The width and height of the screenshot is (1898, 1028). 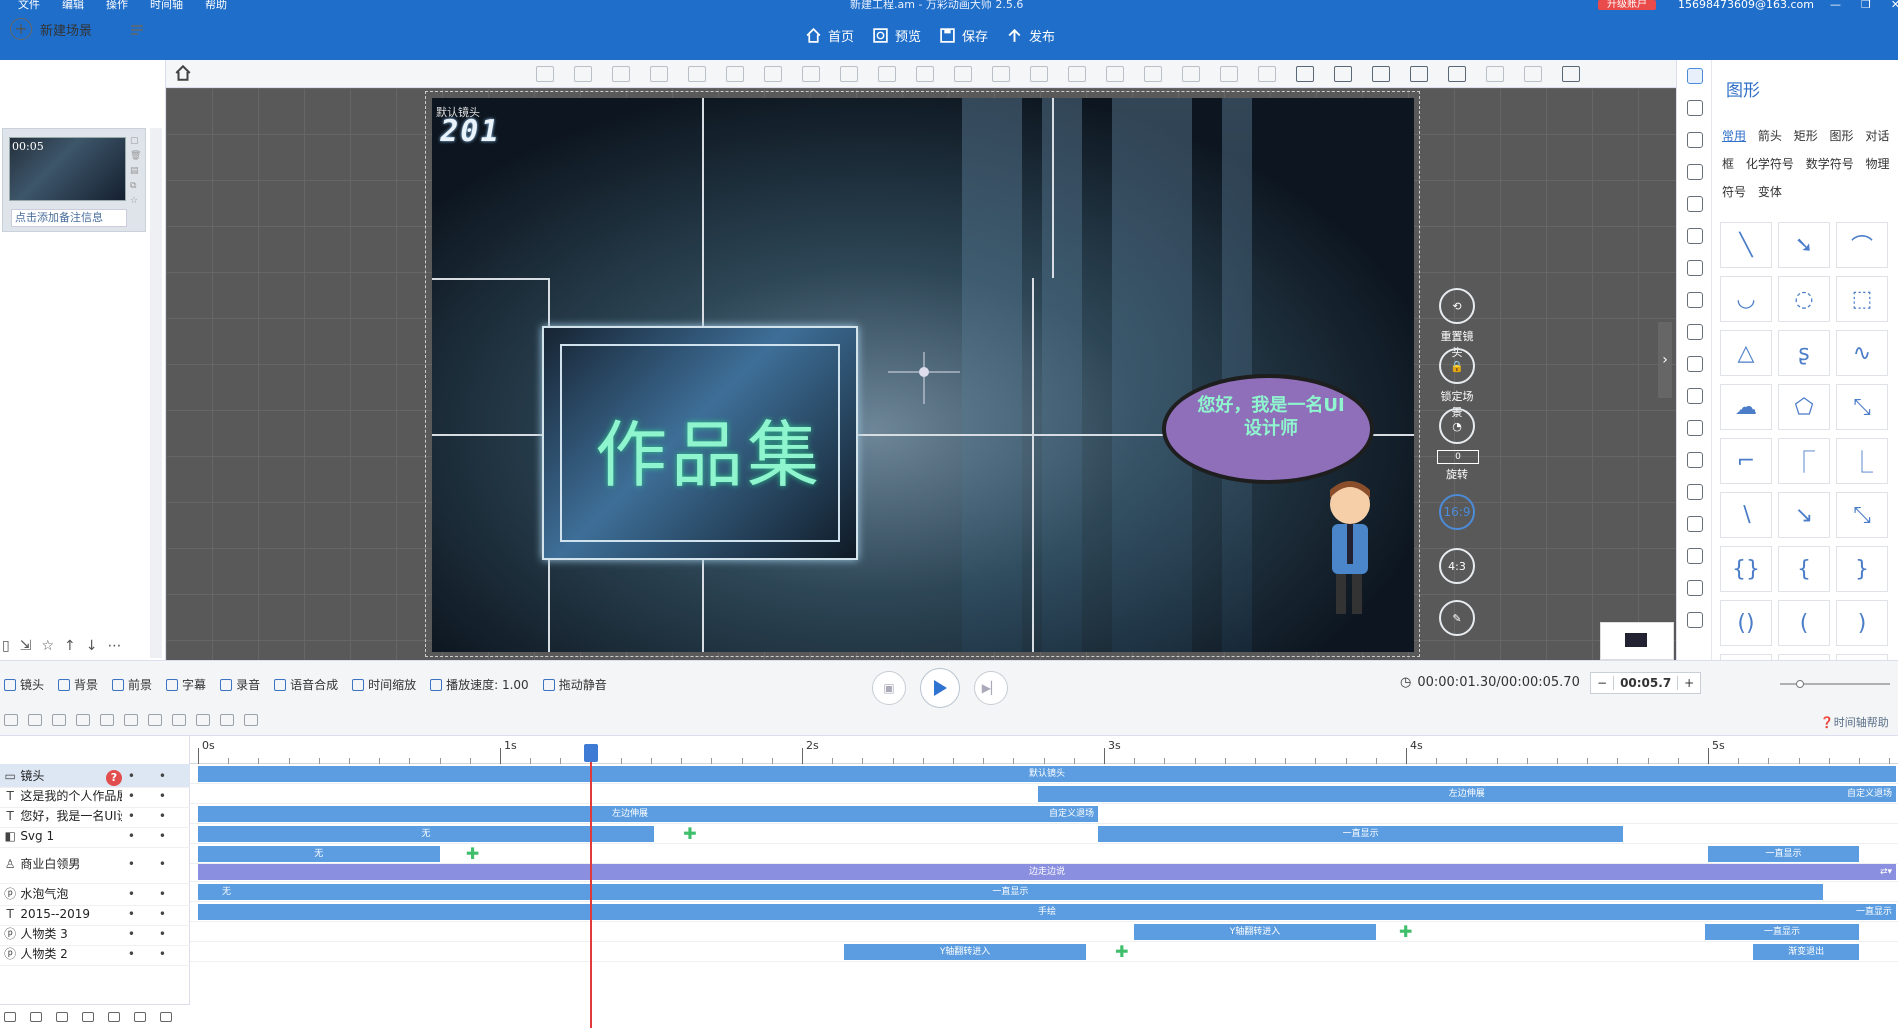 I want to click on align-bottom-icon, so click(x=1191, y=74).